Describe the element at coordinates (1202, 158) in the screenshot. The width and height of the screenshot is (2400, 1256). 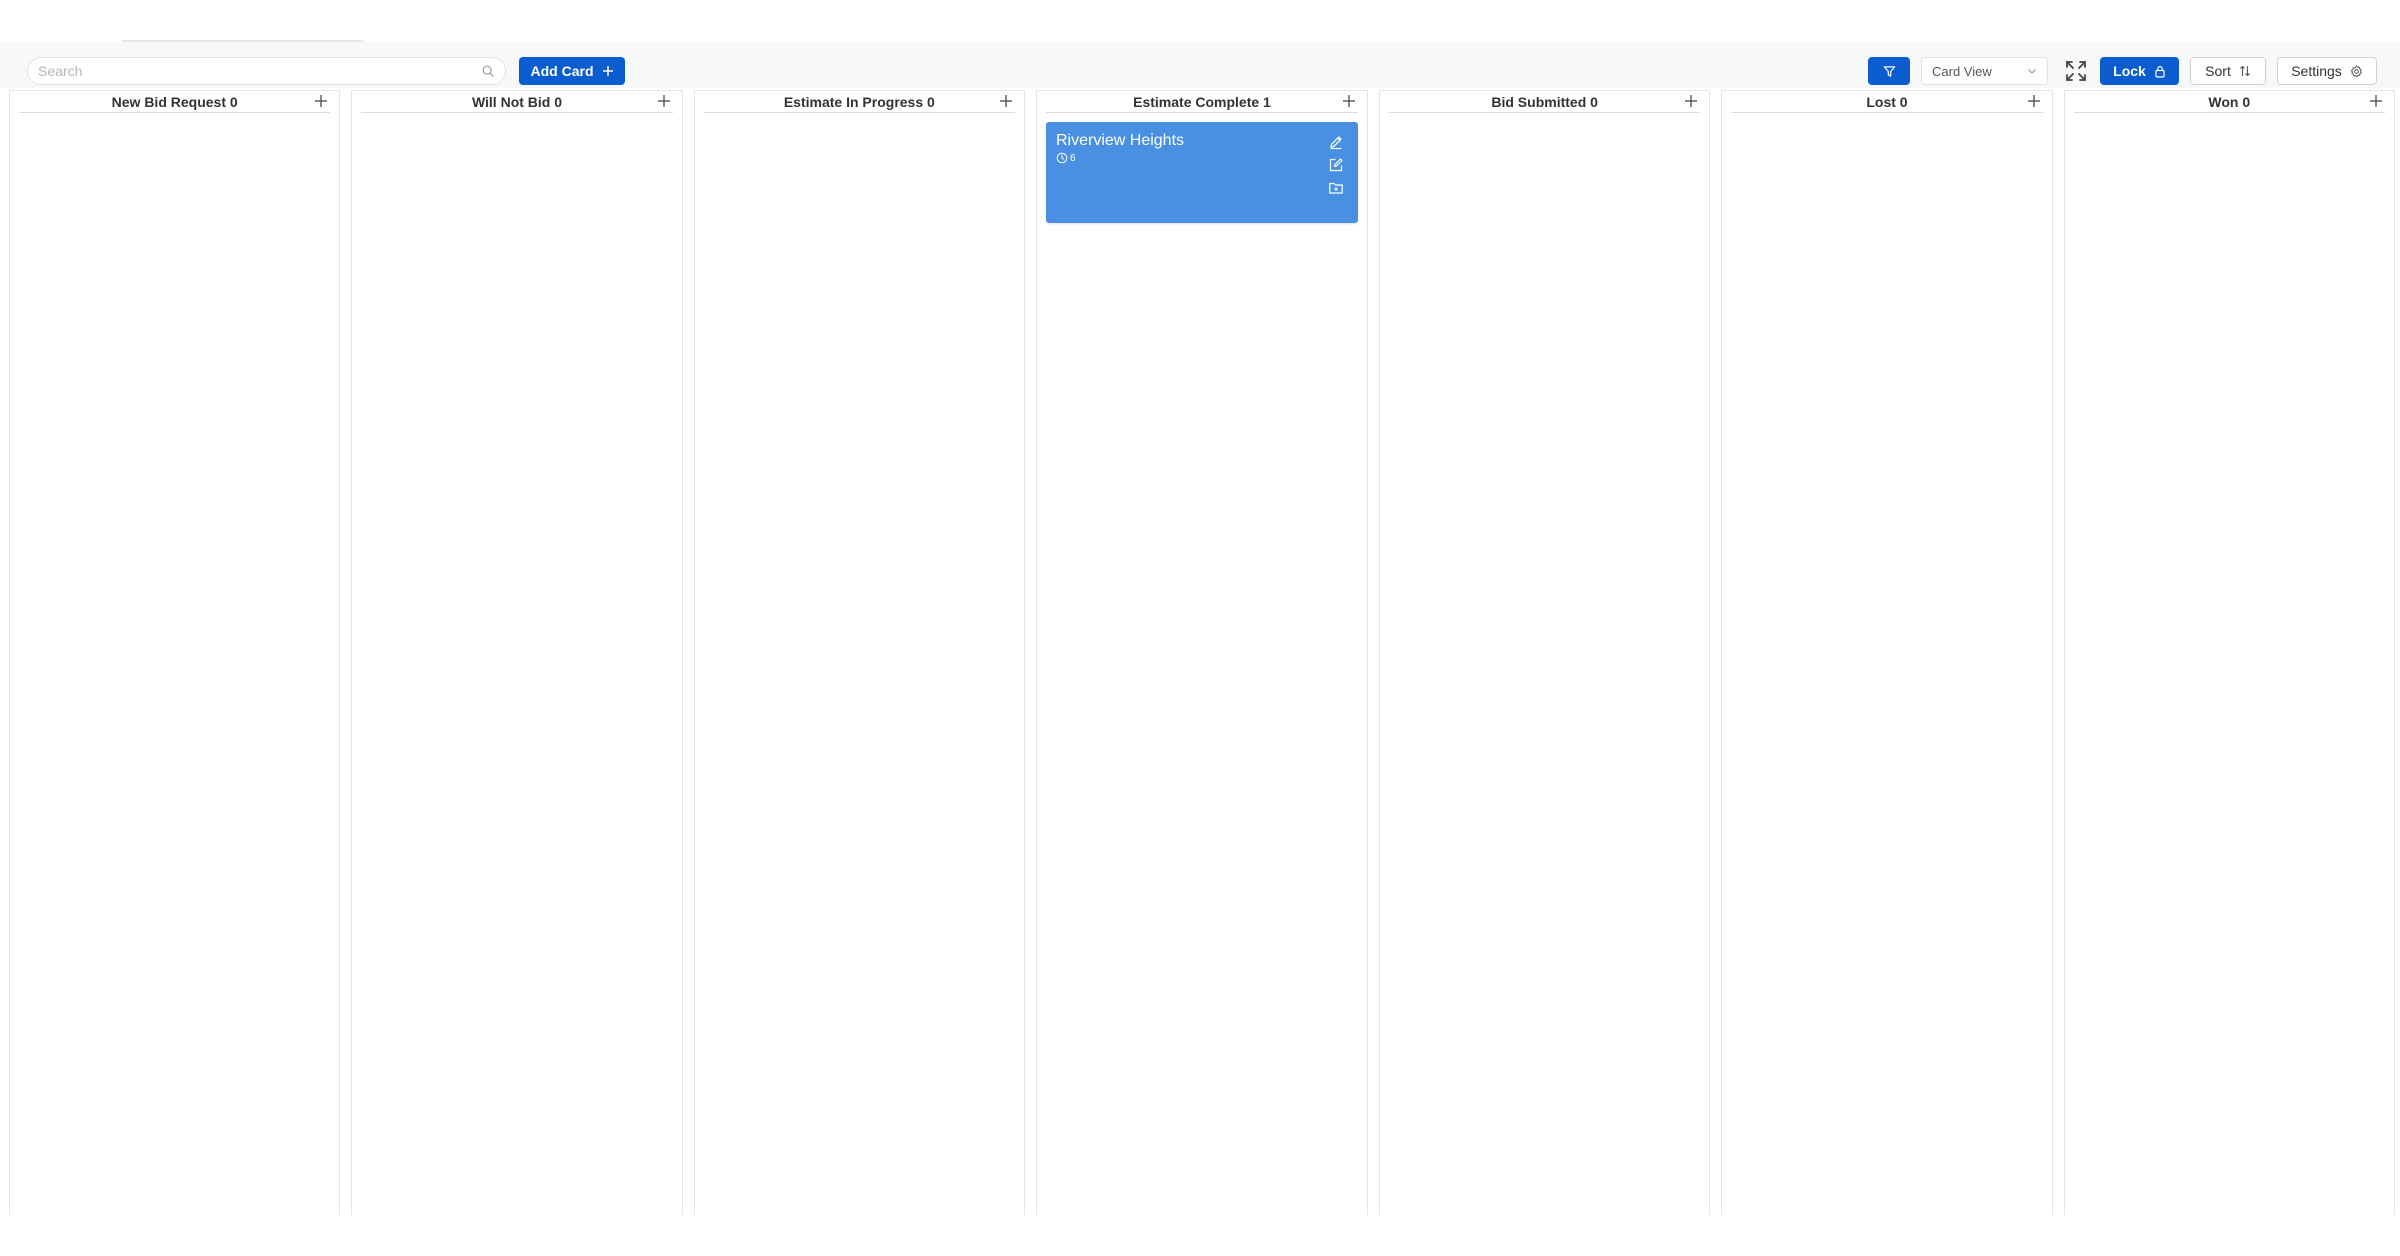
I see `card-meta: 6` at that location.